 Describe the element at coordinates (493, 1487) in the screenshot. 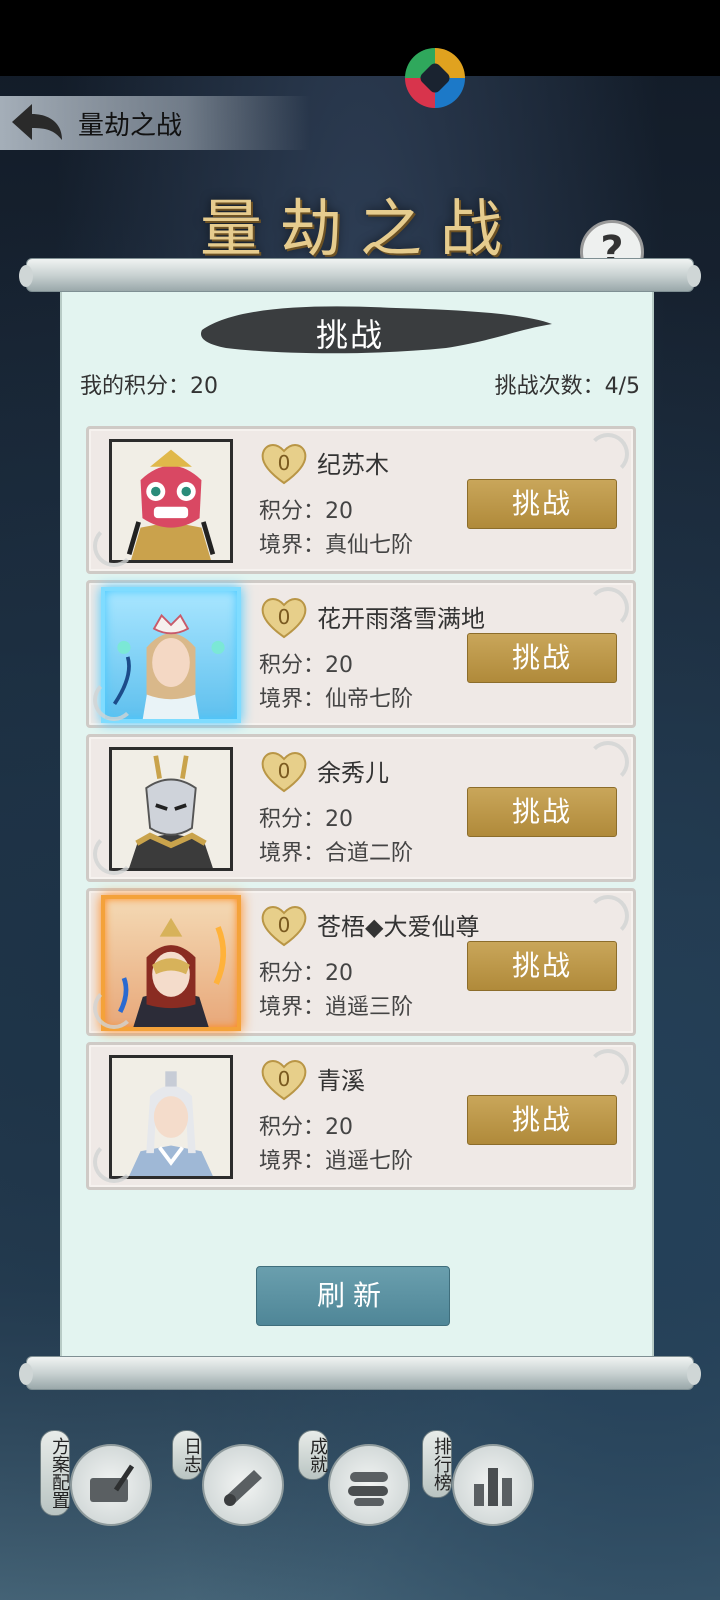

I see `bar-ranking-icon` at that location.